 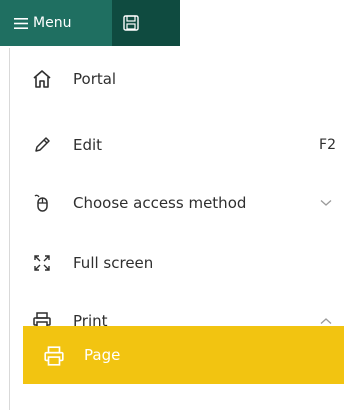 I want to click on printer-icon, so click(x=54, y=356).